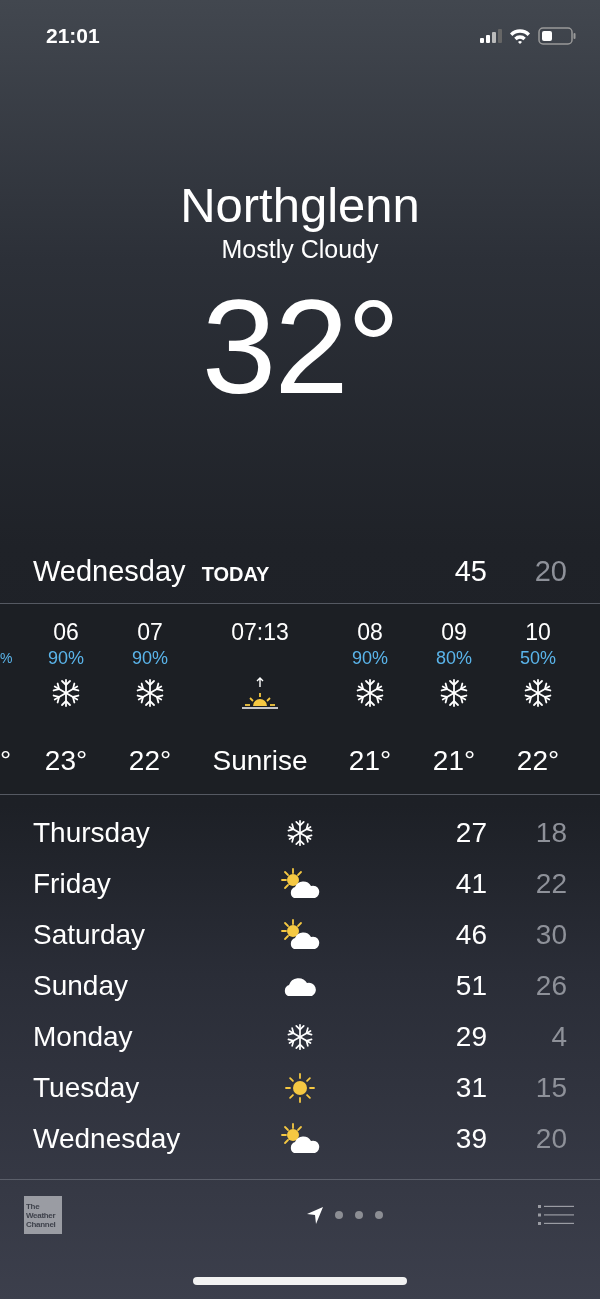  Describe the element at coordinates (81, 985) in the screenshot. I see `day-name: Sunday` at that location.